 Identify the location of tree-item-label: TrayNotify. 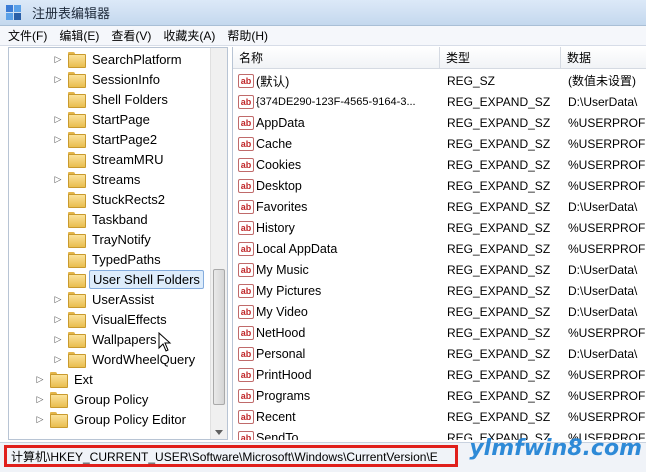
(121, 239).